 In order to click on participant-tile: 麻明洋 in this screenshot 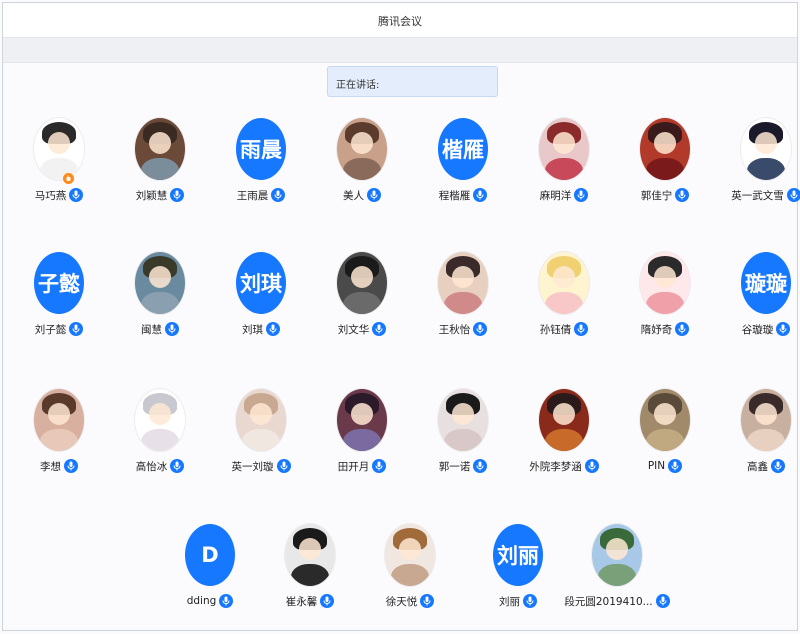, I will do `click(564, 173)`.